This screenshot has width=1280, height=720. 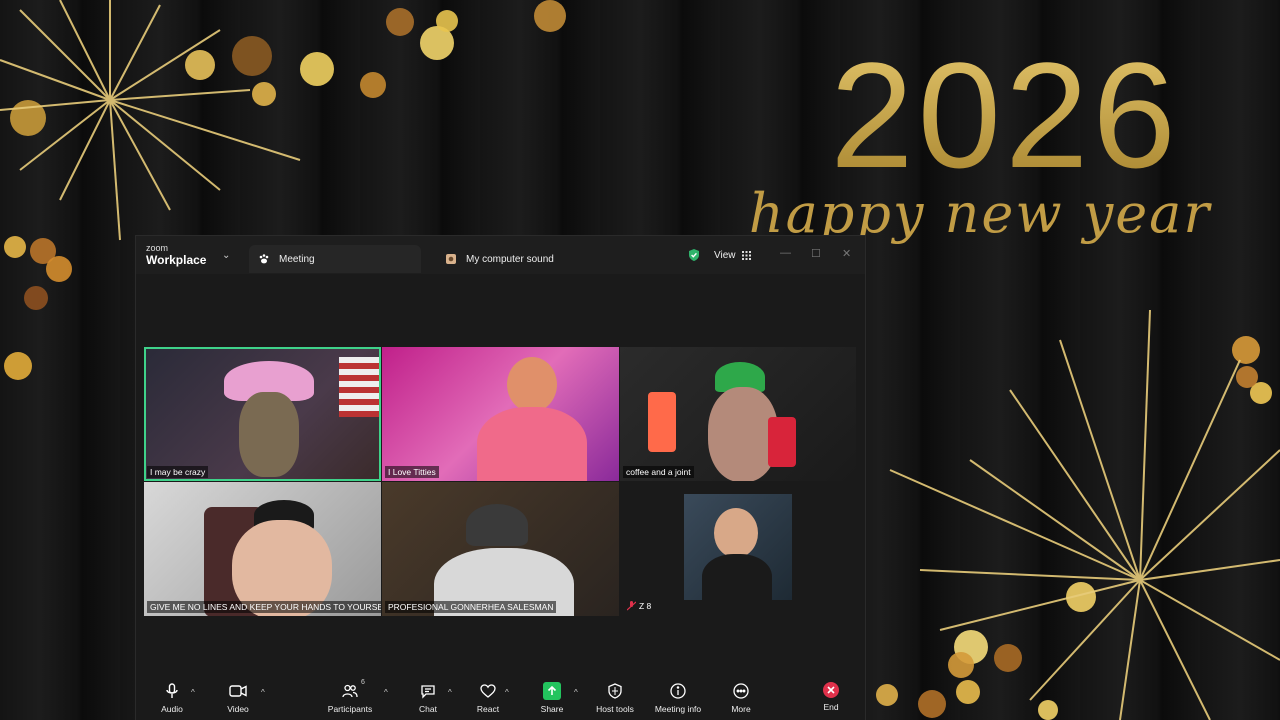 What do you see at coordinates (678, 691) in the screenshot?
I see `info-icon` at bounding box center [678, 691].